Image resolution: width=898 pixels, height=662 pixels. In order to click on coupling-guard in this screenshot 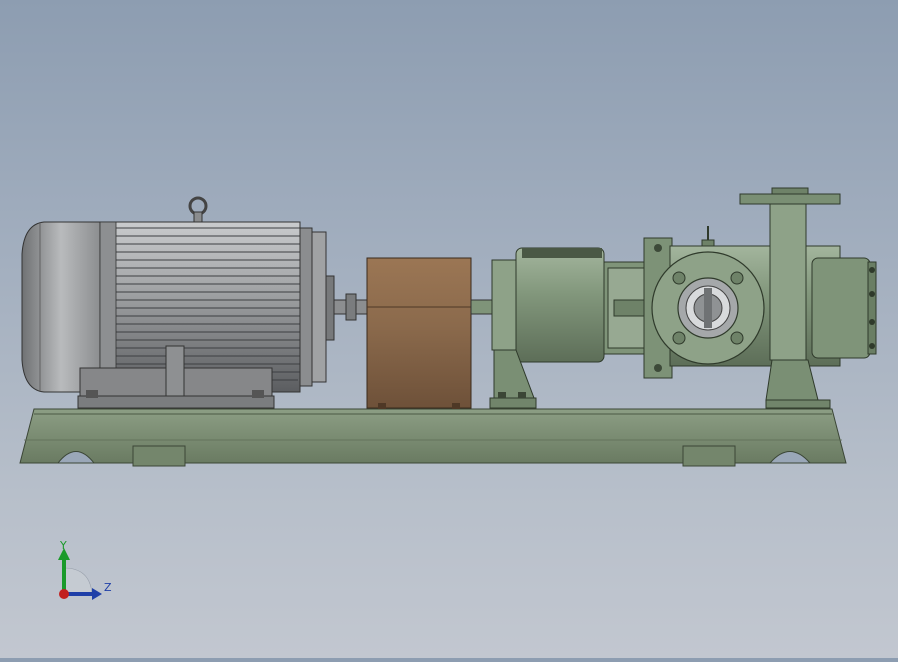, I will do `click(419, 333)`.